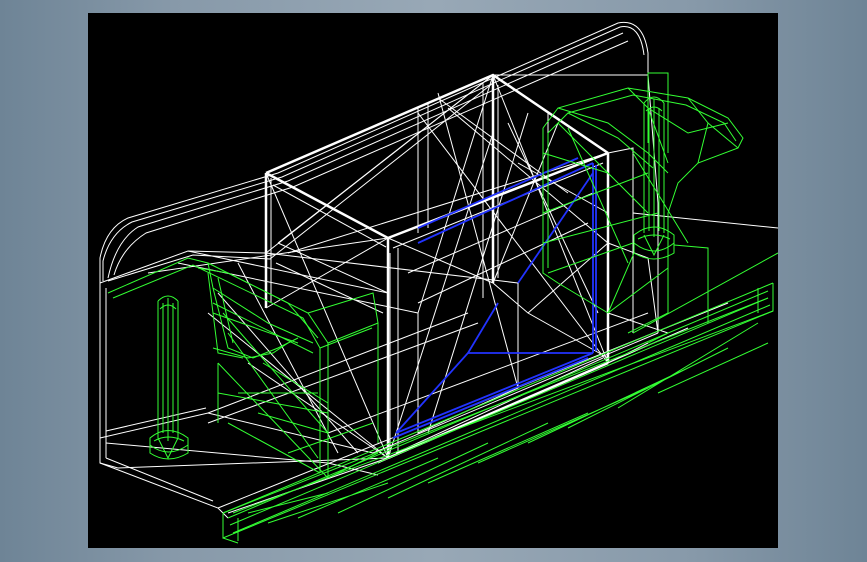  Describe the element at coordinates (494, 298) in the screenshot. I see `hidden-edges` at that location.